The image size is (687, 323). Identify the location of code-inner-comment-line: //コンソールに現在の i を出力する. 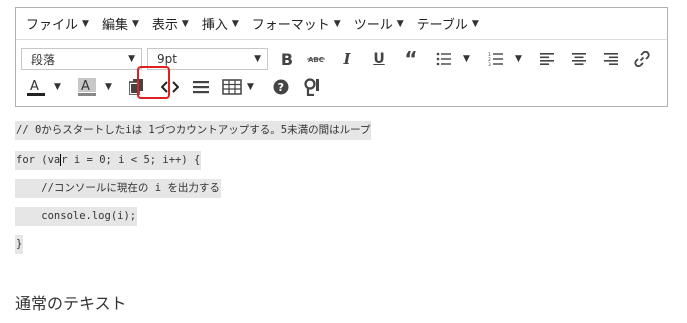
(118, 188).